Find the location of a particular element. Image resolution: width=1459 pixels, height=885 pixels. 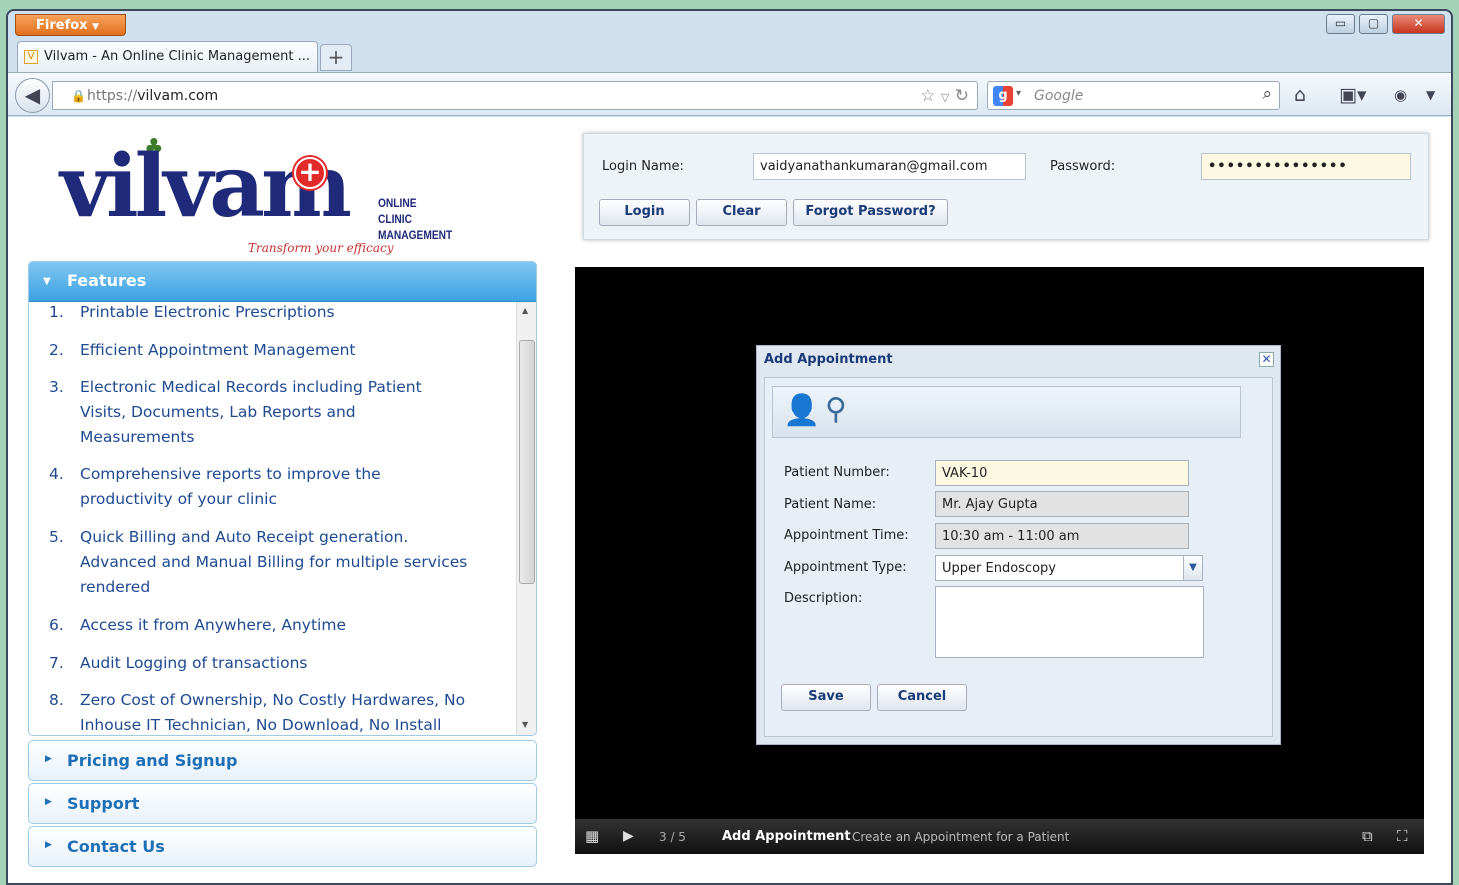

logo-tagline: Transform your efficacy is located at coordinates (321, 248).